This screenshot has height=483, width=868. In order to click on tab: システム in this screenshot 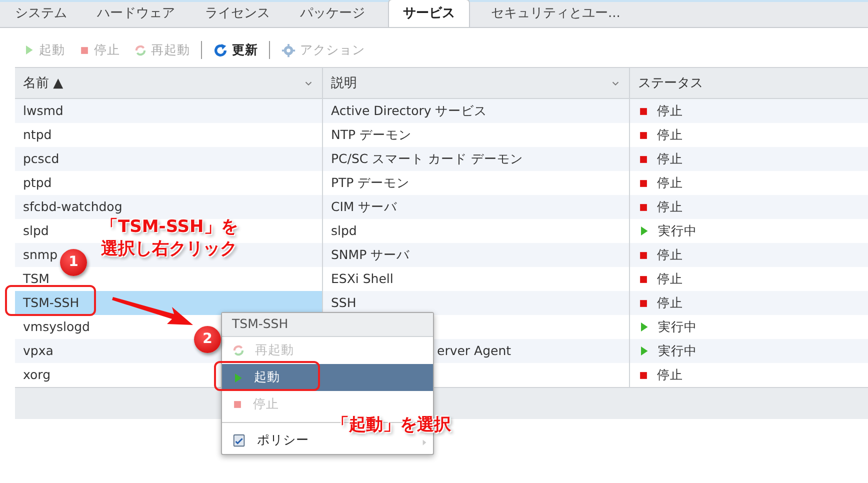, I will do `click(41, 13)`.